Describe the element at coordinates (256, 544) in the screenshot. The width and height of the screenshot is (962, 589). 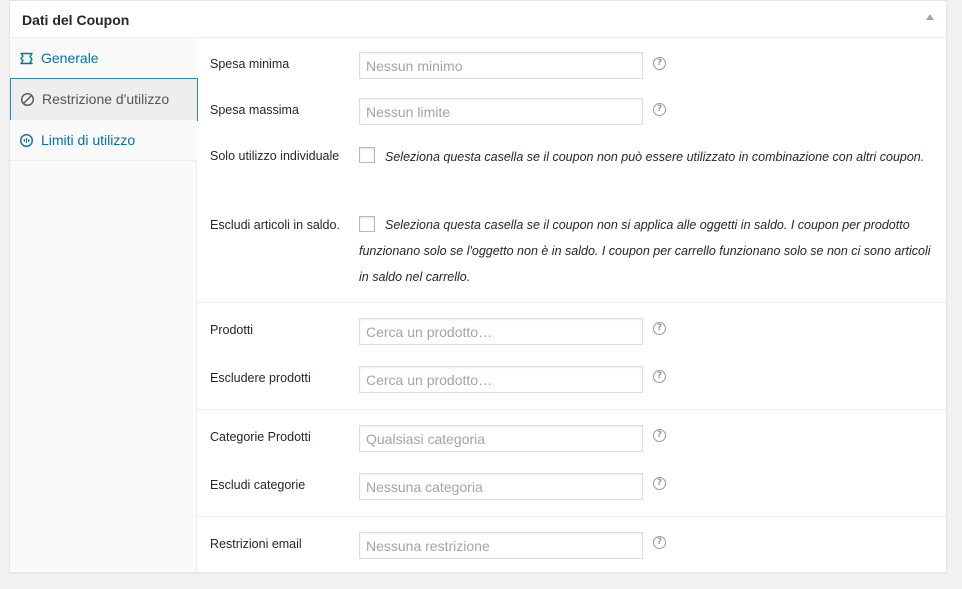
I see `email-restrictions-label: Restrizioni email` at that location.